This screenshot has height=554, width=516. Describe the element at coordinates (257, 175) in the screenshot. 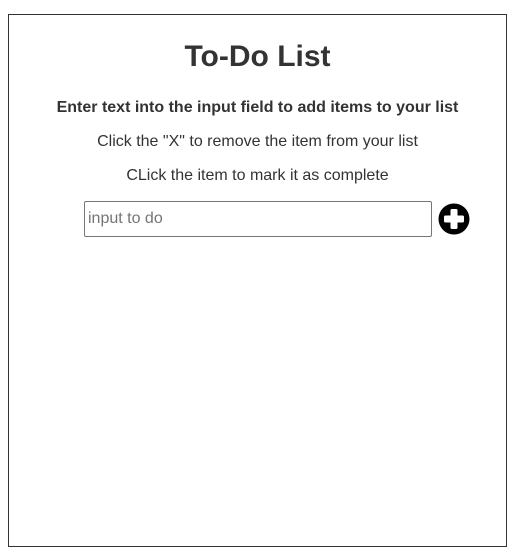

I see `instruction-complete: CLick the item to mark it as complete` at that location.